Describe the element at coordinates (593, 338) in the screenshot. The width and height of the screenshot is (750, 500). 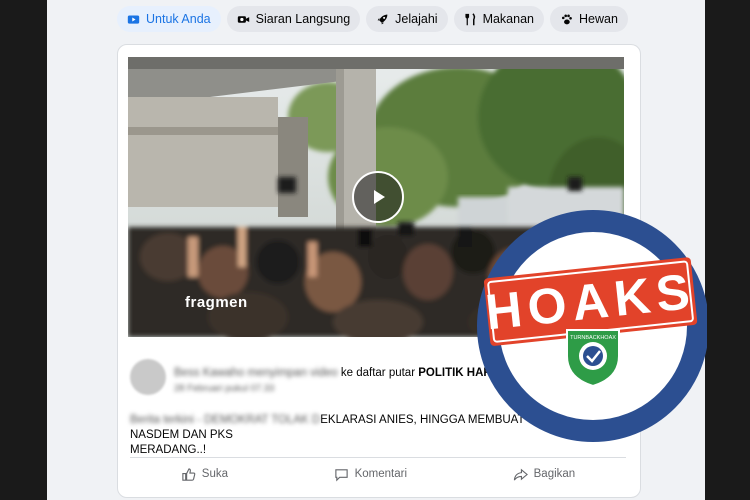
I see `badge-text: TURNBACKHOAX` at that location.